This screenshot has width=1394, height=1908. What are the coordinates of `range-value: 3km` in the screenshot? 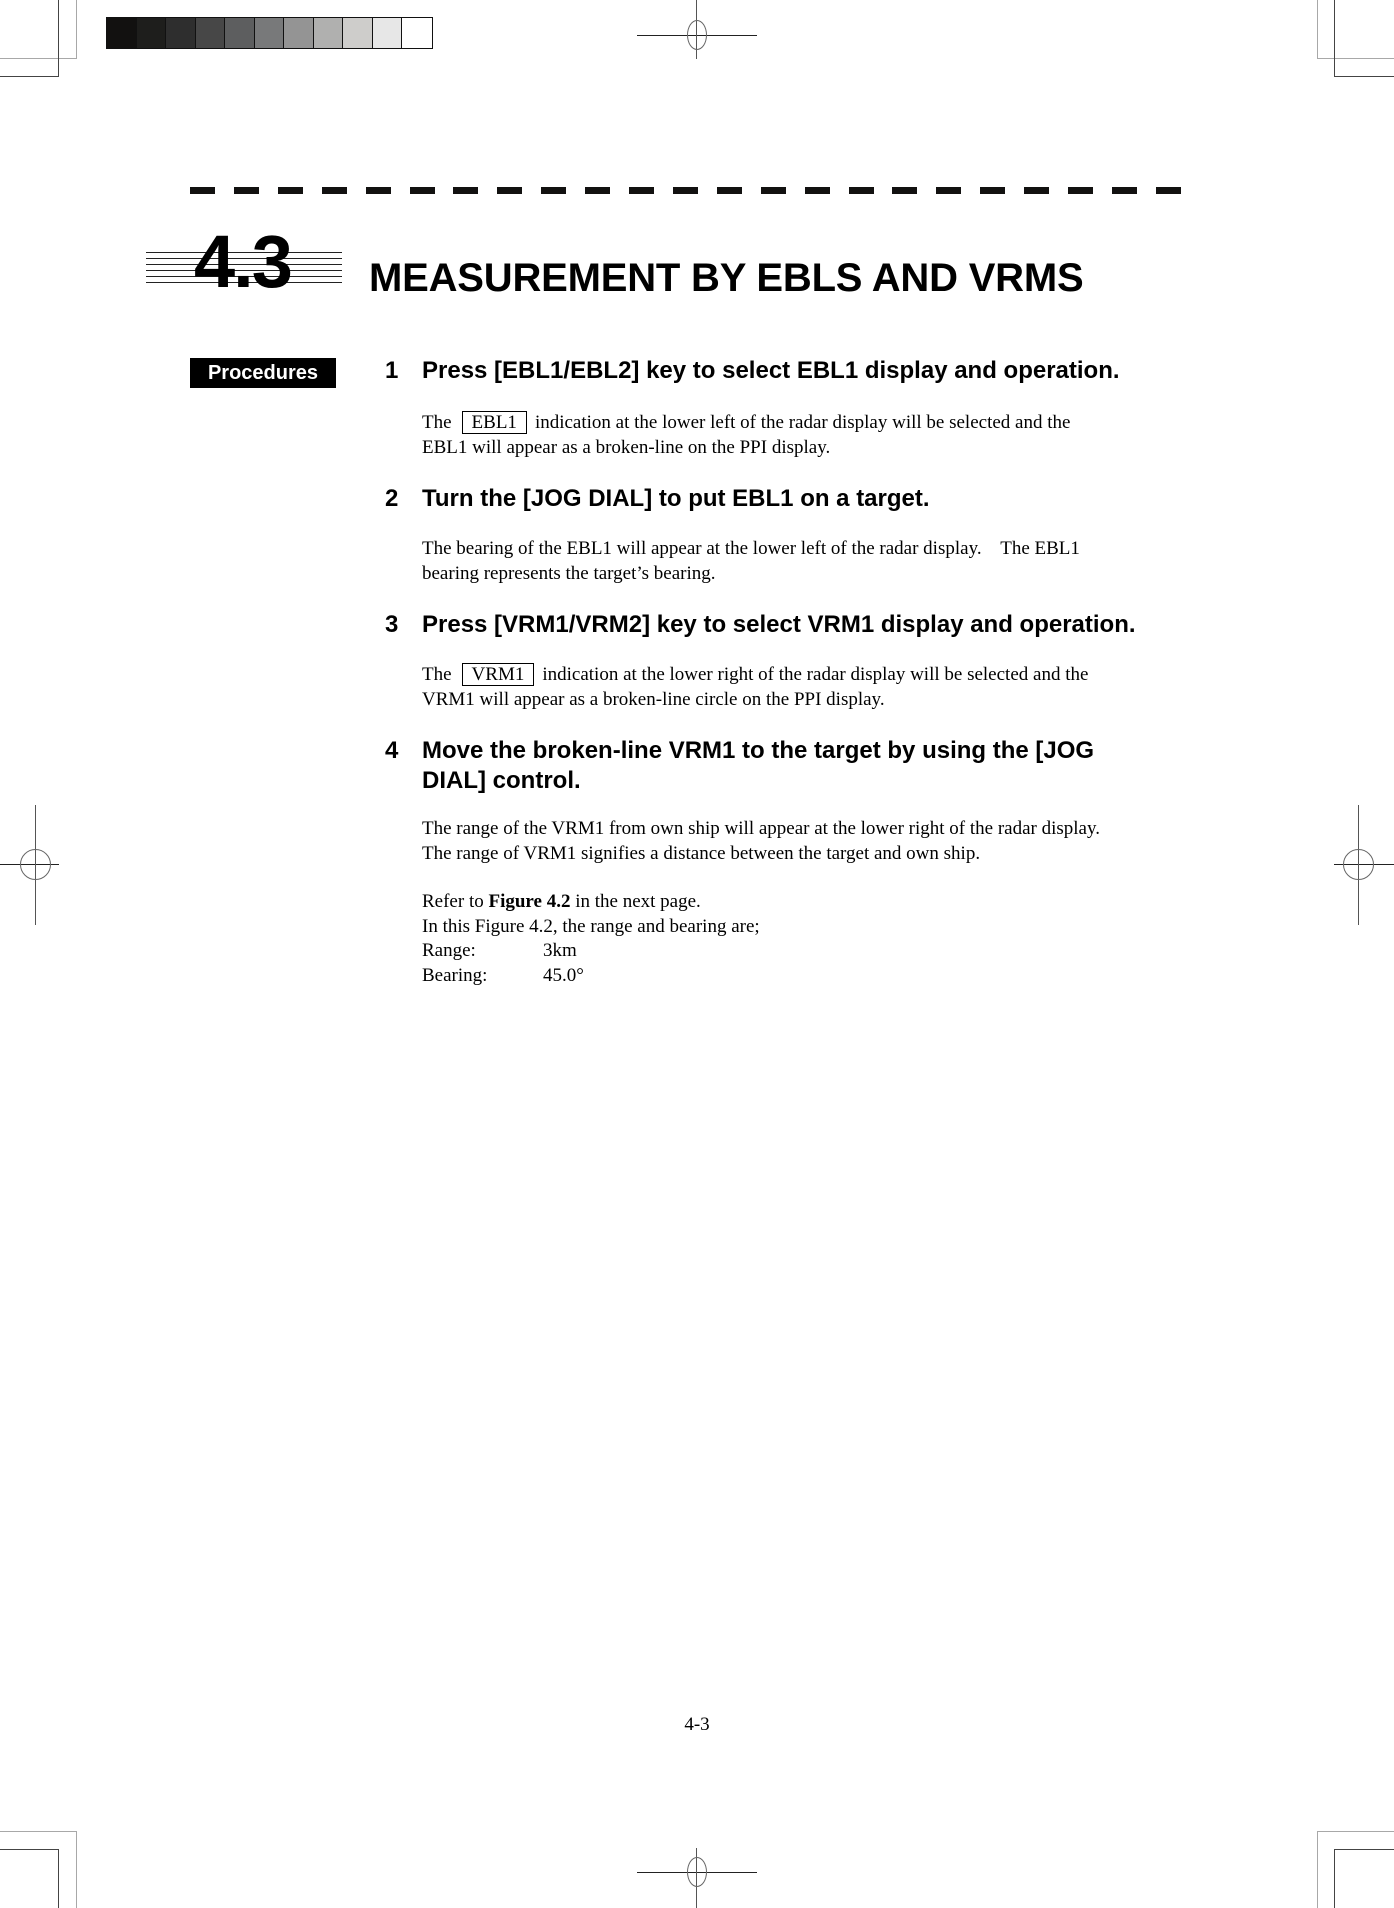 It's located at (560, 950).